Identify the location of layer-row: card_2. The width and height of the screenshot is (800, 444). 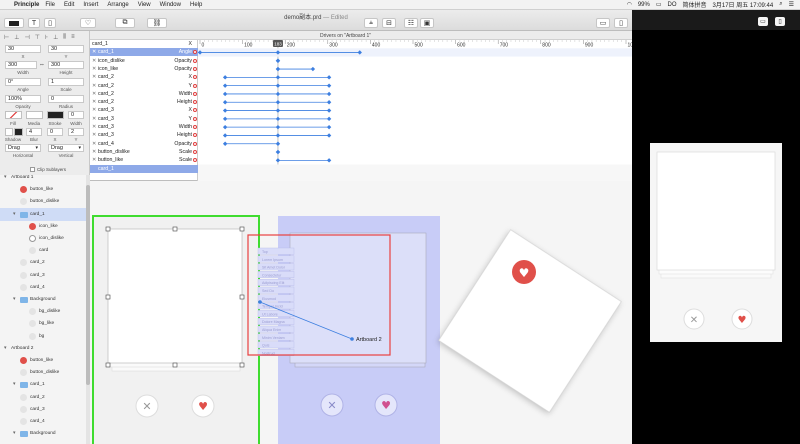
(43, 397).